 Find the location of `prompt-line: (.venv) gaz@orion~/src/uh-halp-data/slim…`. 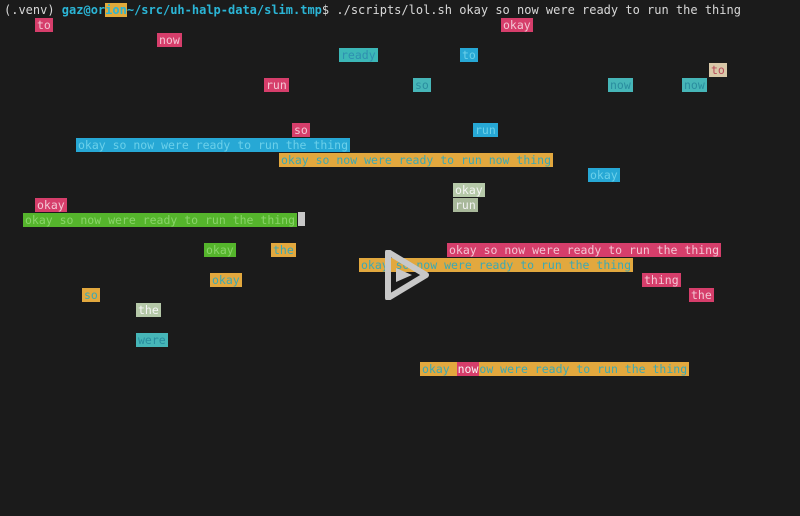

prompt-line: (.venv) gaz@orion~/src/uh-halp-data/slim… is located at coordinates (372, 10).